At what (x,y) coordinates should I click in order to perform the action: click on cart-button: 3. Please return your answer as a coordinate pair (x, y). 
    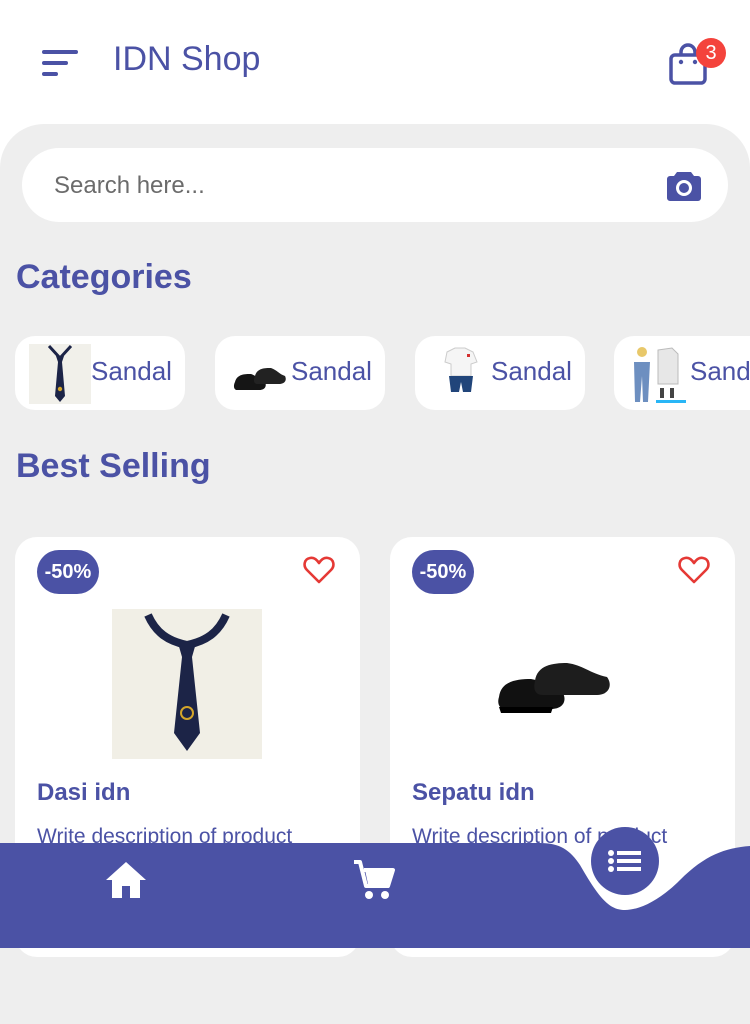
    Looking at the image, I should click on (704, 63).